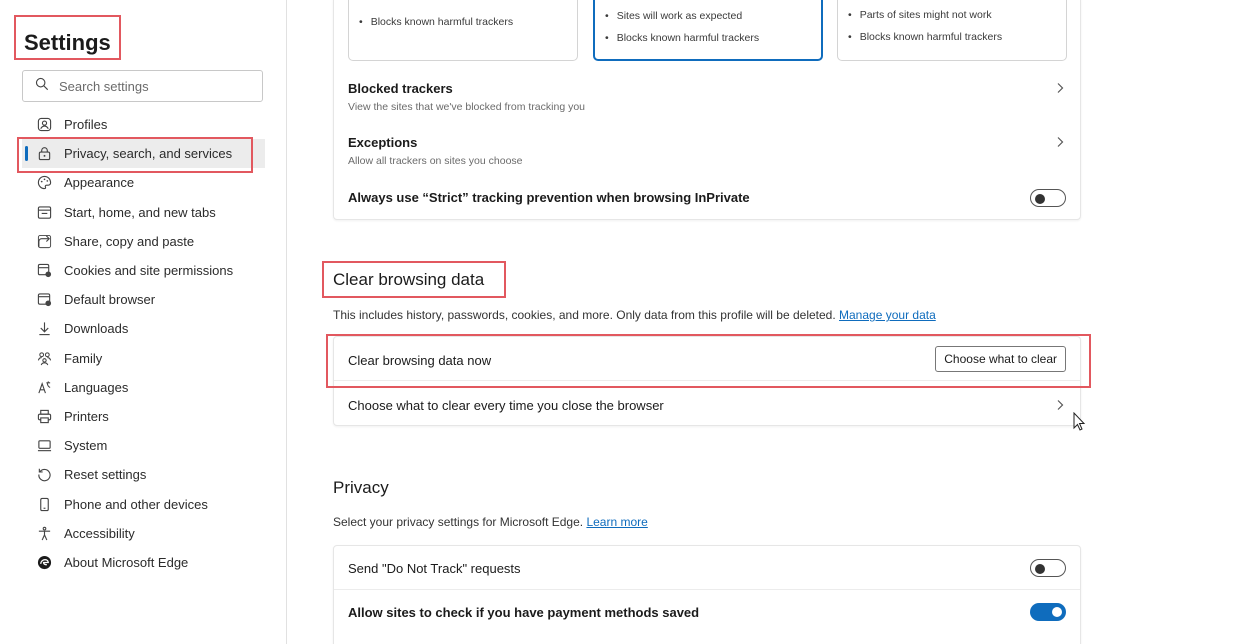  Describe the element at coordinates (110, 300) in the screenshot. I see `sidebar-item-label: Default browser` at that location.